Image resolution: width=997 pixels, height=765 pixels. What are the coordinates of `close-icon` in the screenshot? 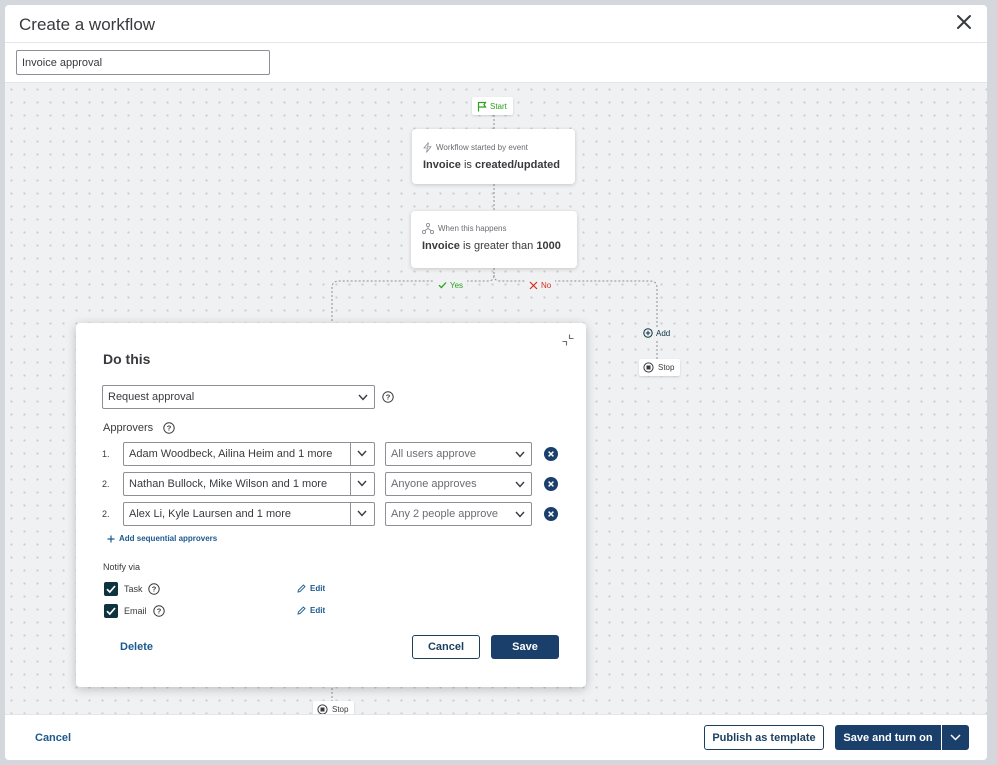 It's located at (964, 22).